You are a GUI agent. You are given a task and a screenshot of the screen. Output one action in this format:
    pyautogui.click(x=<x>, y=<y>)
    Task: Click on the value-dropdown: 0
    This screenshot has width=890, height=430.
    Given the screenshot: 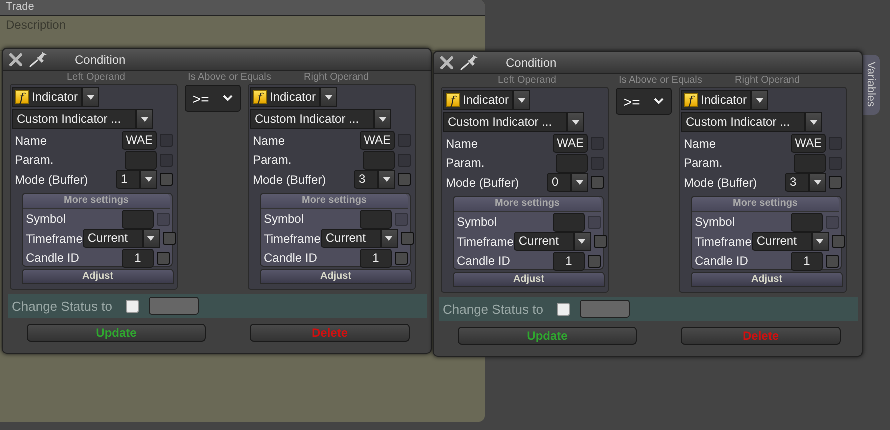 What is the action you would take?
    pyautogui.click(x=559, y=182)
    